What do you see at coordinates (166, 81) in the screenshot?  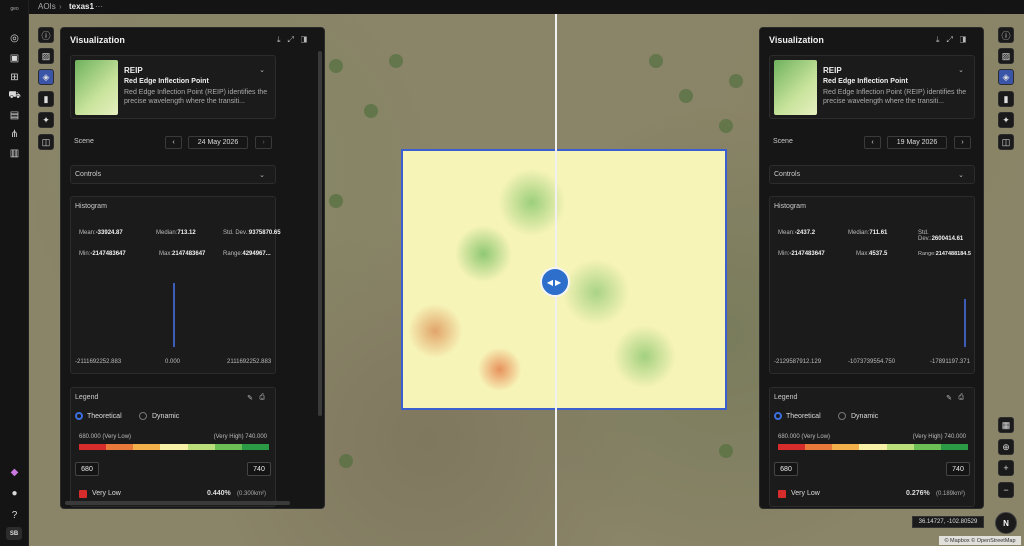 I see `index-full-name: Red Edge Inflection Point` at bounding box center [166, 81].